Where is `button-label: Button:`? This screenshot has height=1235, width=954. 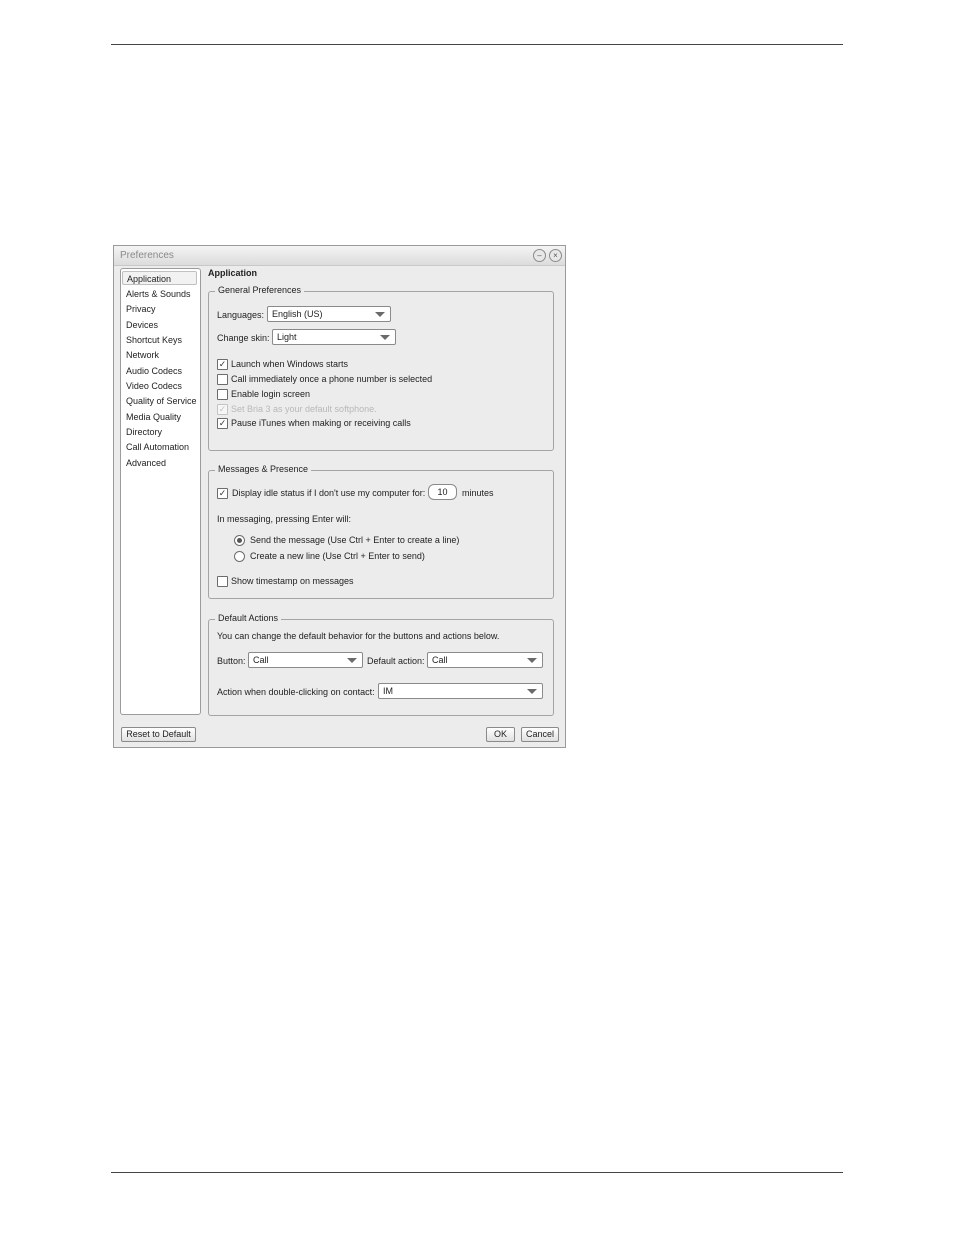 button-label: Button: is located at coordinates (231, 661).